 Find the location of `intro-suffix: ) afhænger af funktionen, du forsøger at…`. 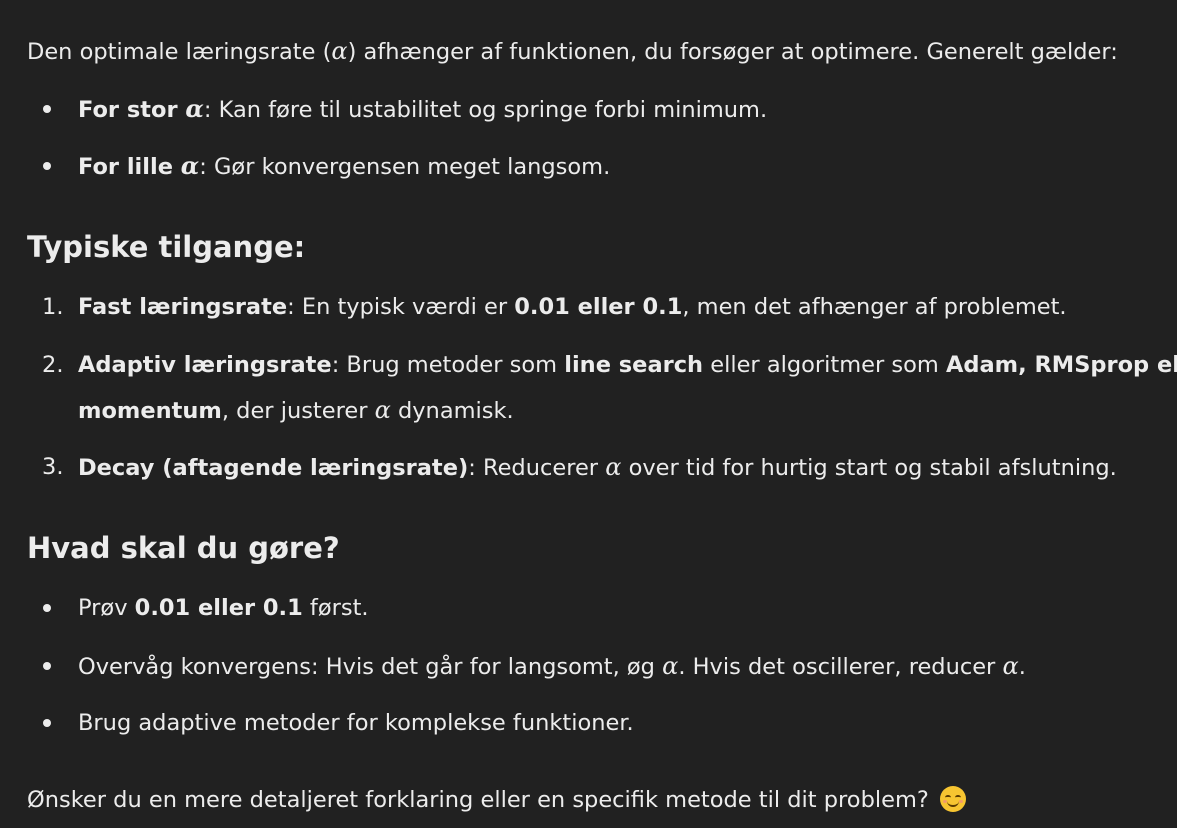

intro-suffix: ) afhænger af funktionen, du forsøger at… is located at coordinates (732, 52).